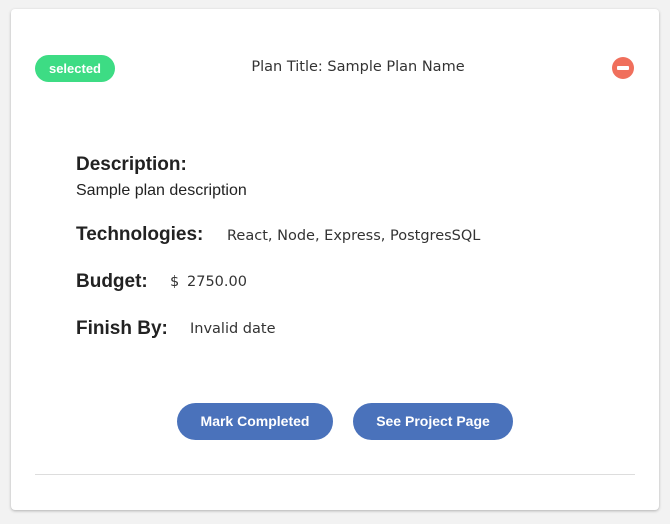  Describe the element at coordinates (335, 474) in the screenshot. I see `divider` at that location.